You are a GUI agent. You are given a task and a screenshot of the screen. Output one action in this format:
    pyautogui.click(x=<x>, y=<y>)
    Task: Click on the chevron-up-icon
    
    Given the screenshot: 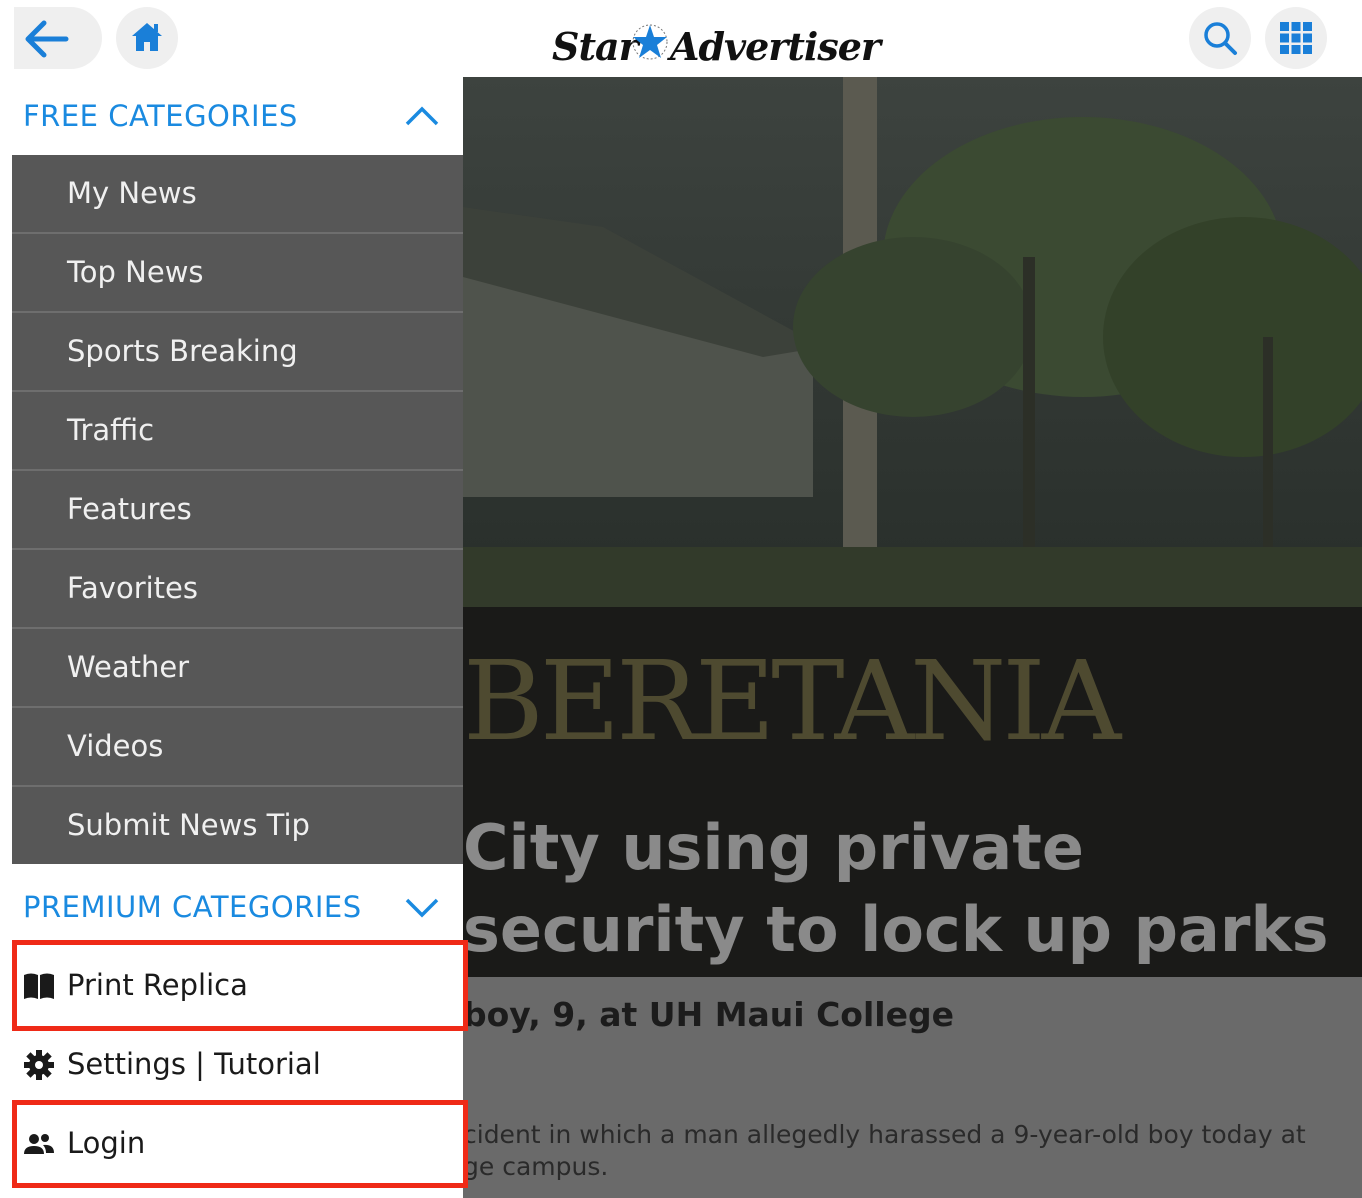 What is the action you would take?
    pyautogui.click(x=422, y=116)
    